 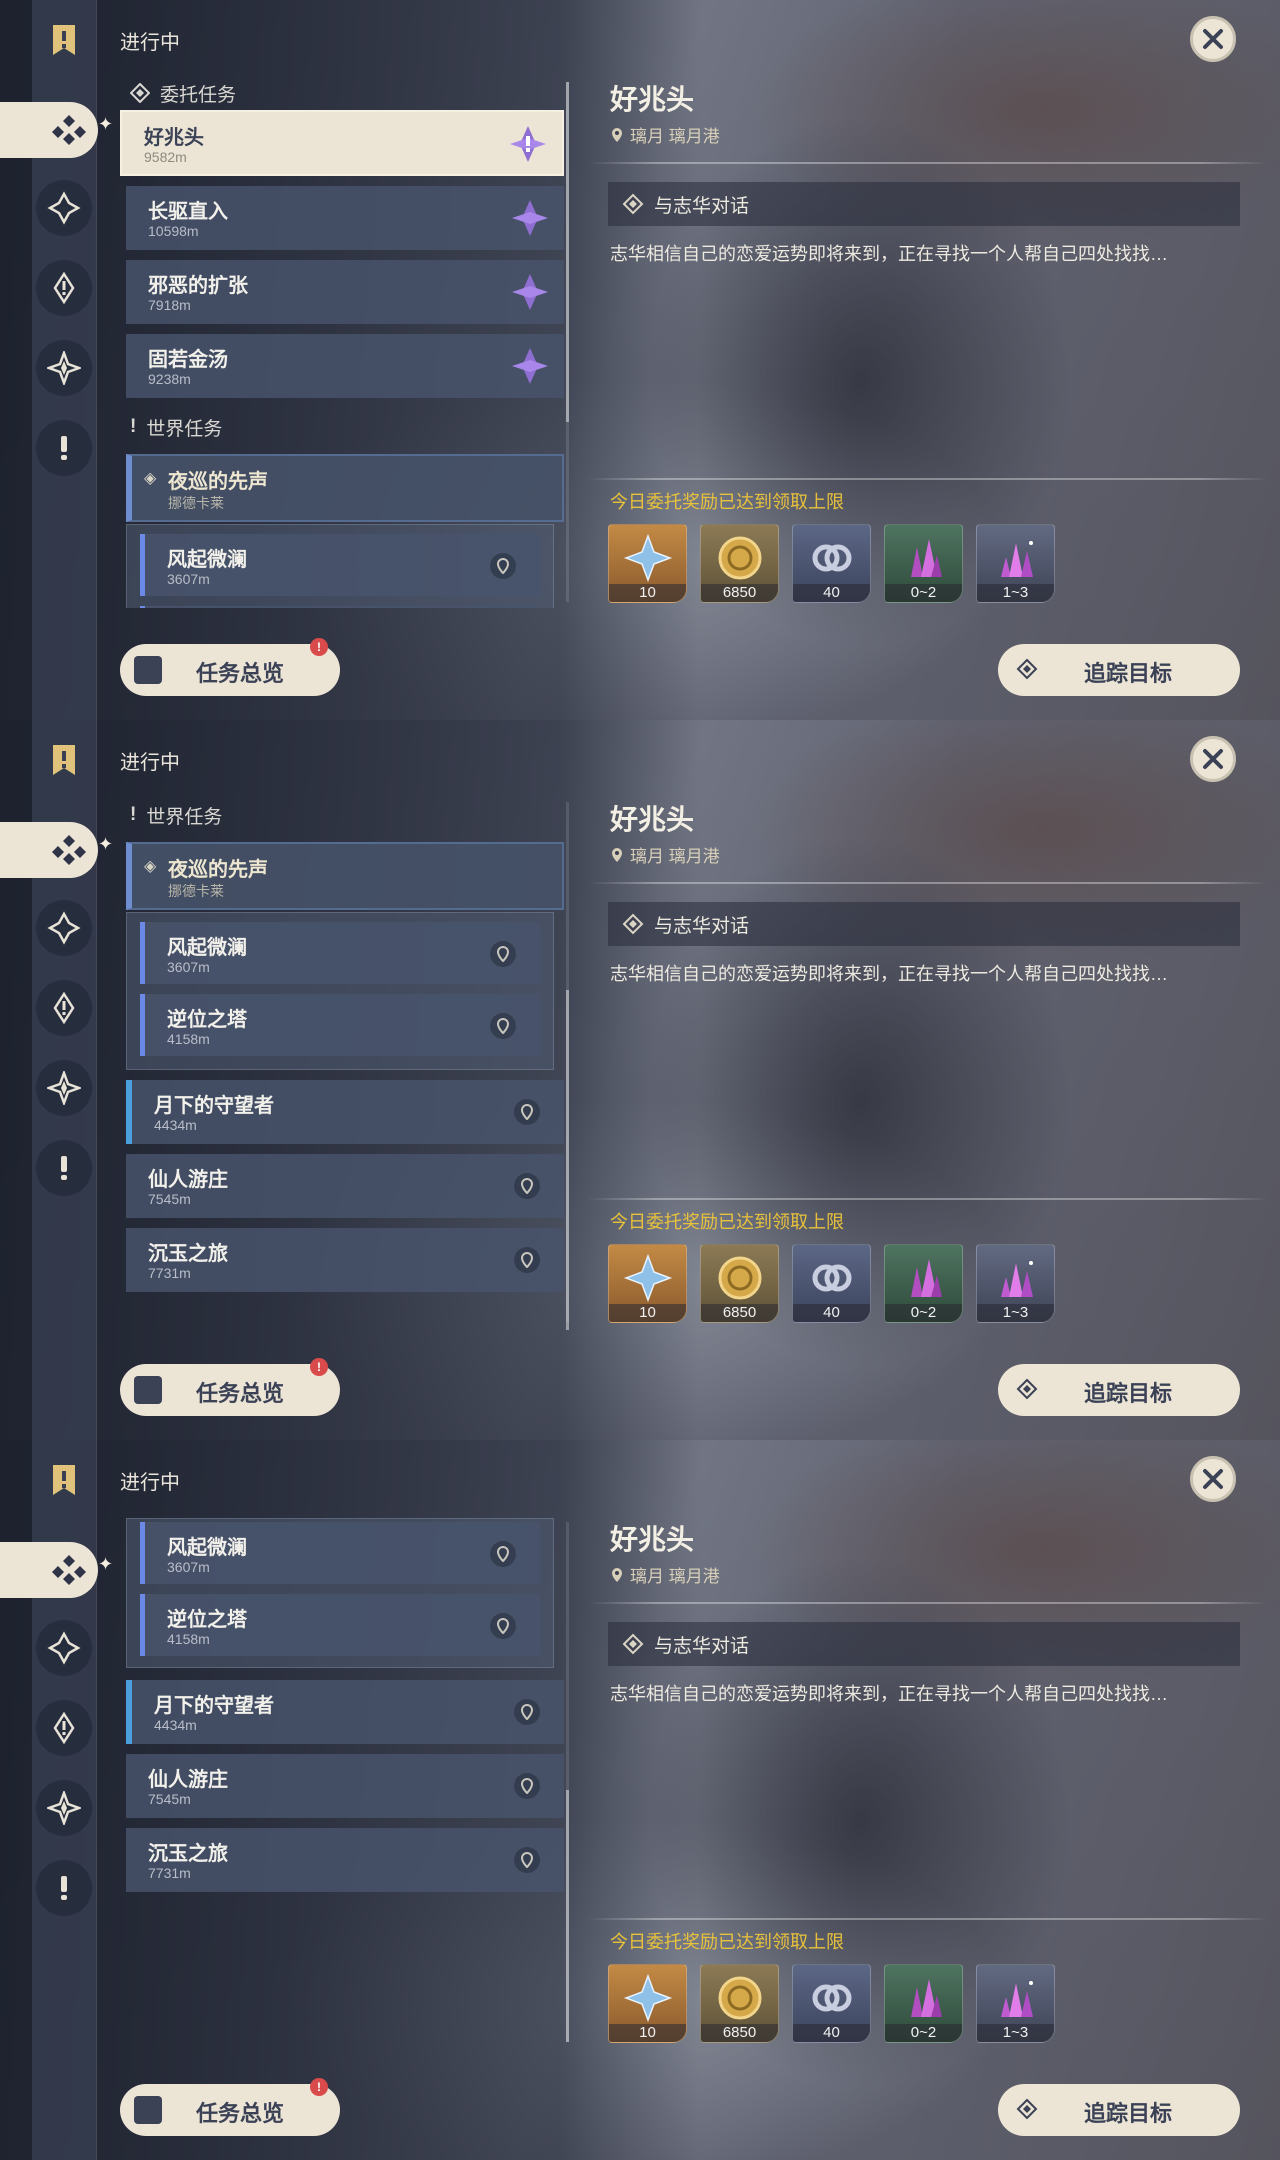 What do you see at coordinates (652, 819) in the screenshot?
I see `detail-title: 好兆头` at bounding box center [652, 819].